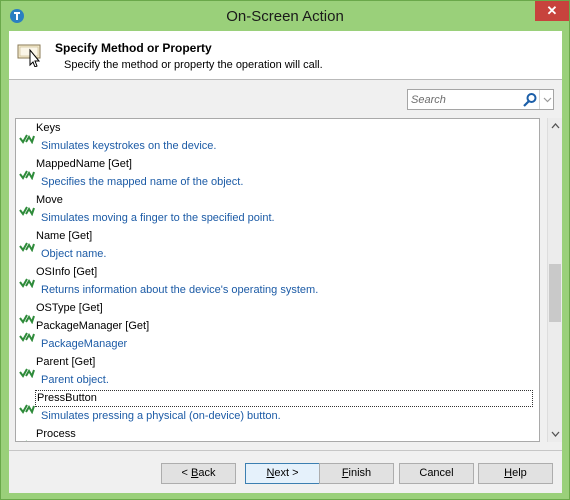  I want to click on back-button: < Back, so click(198, 473).